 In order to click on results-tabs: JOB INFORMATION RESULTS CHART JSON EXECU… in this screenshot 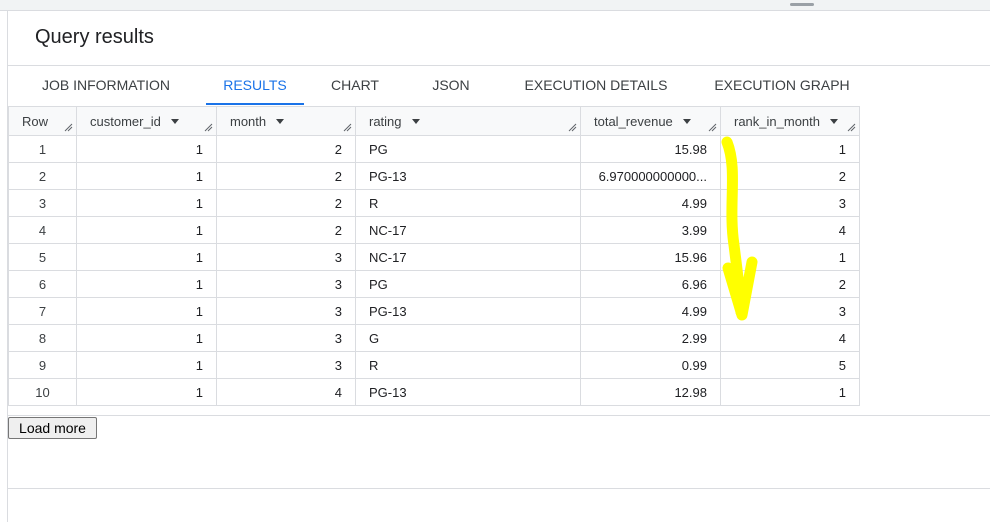, I will do `click(499, 86)`.